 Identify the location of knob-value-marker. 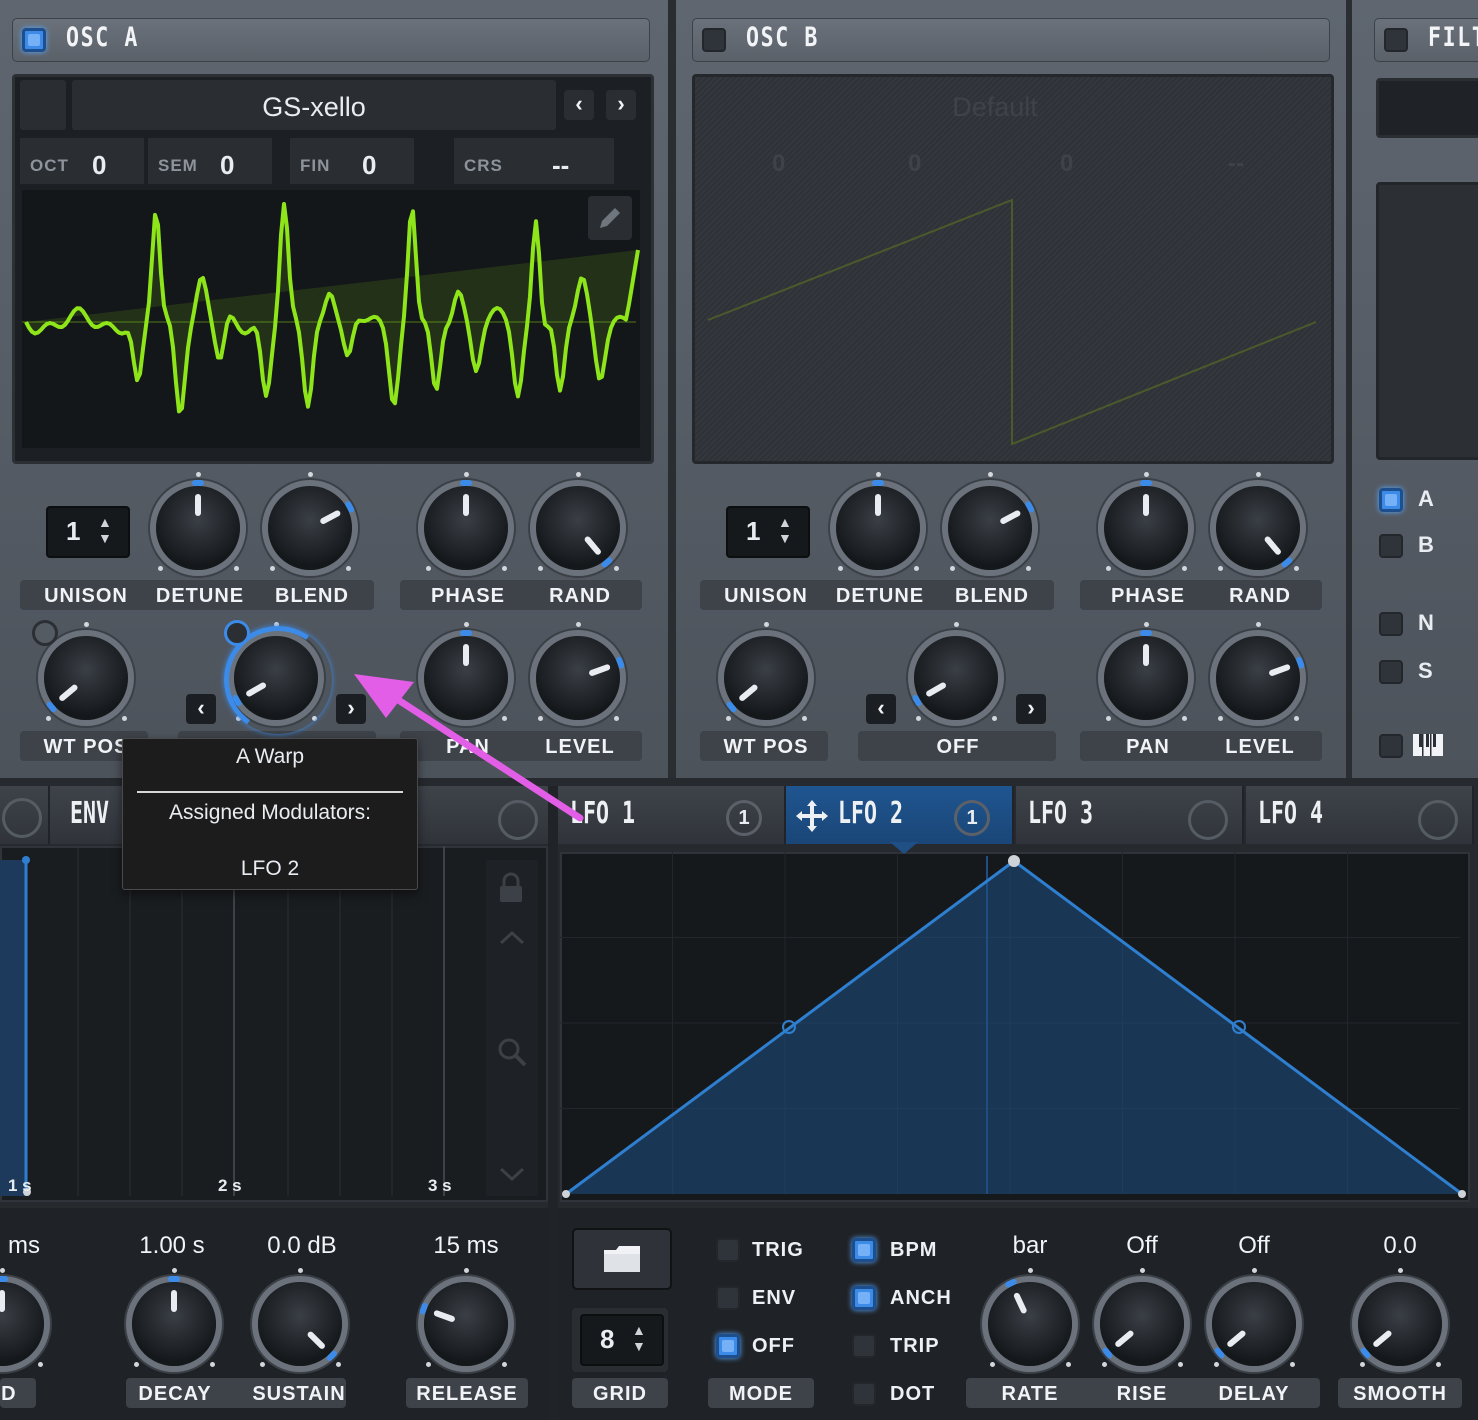
(1146, 483).